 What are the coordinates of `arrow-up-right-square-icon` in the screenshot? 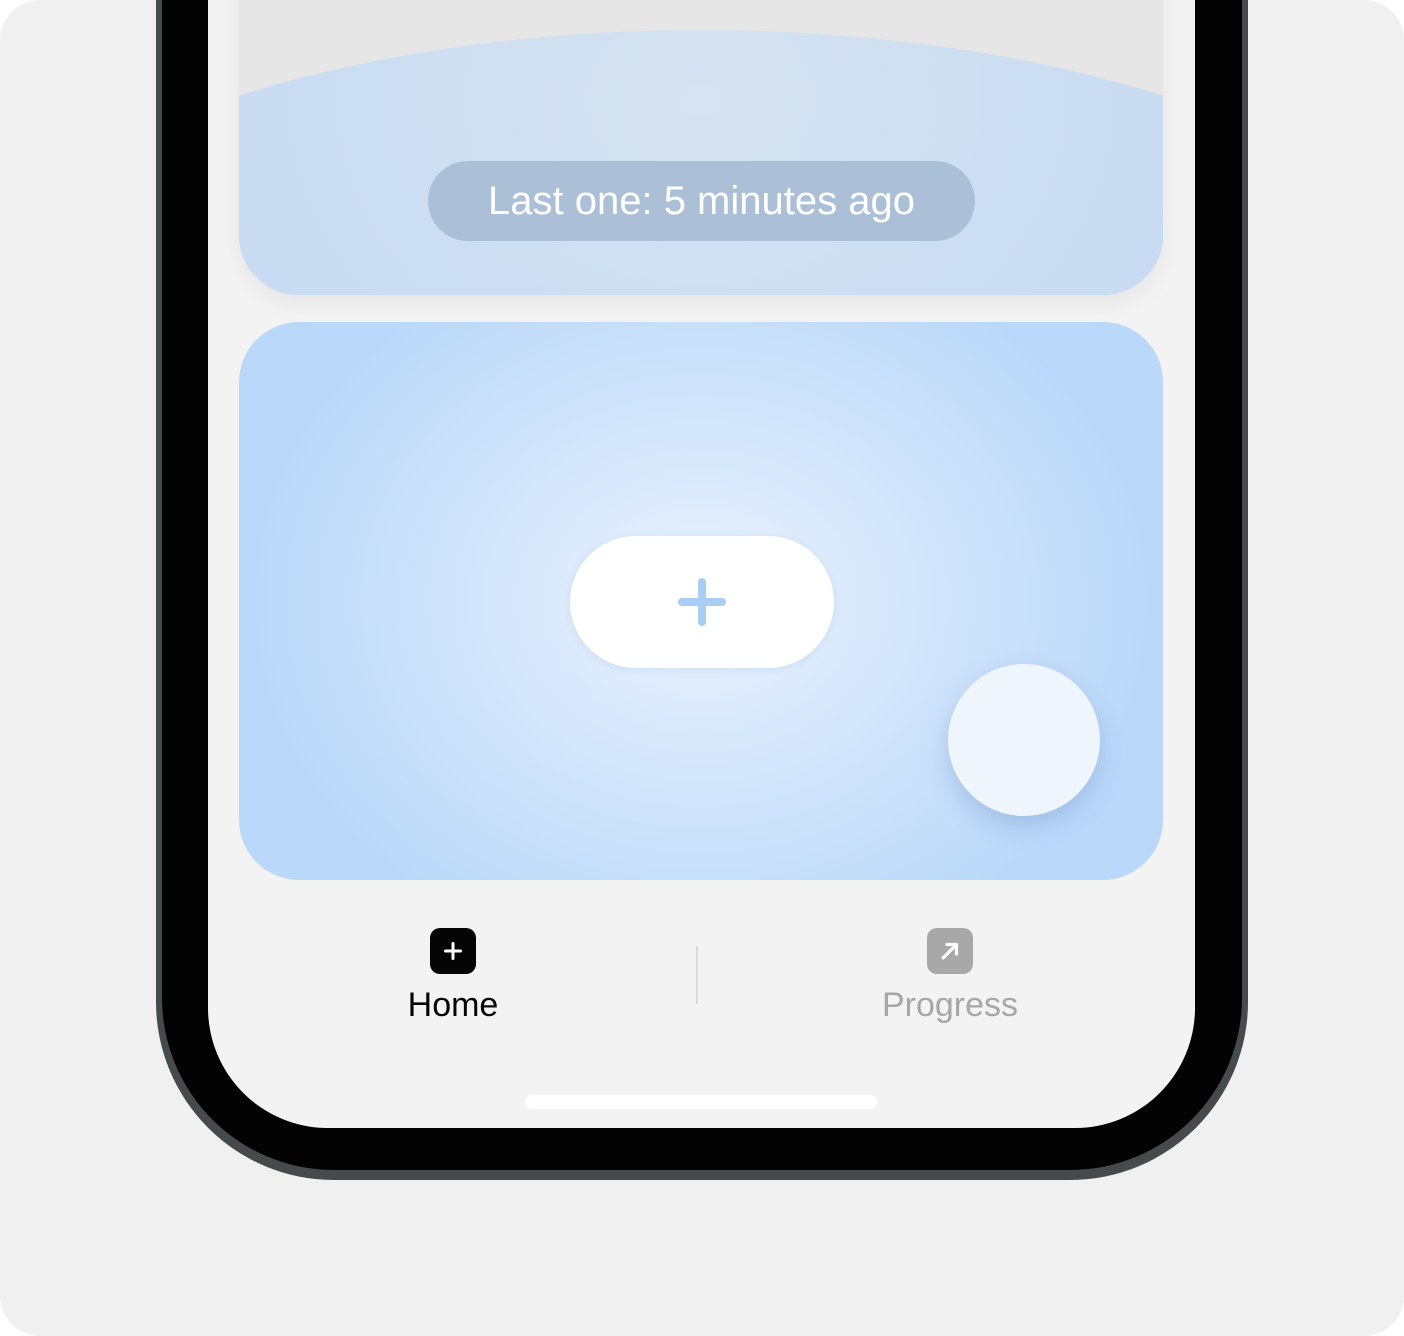 It's located at (950, 951).